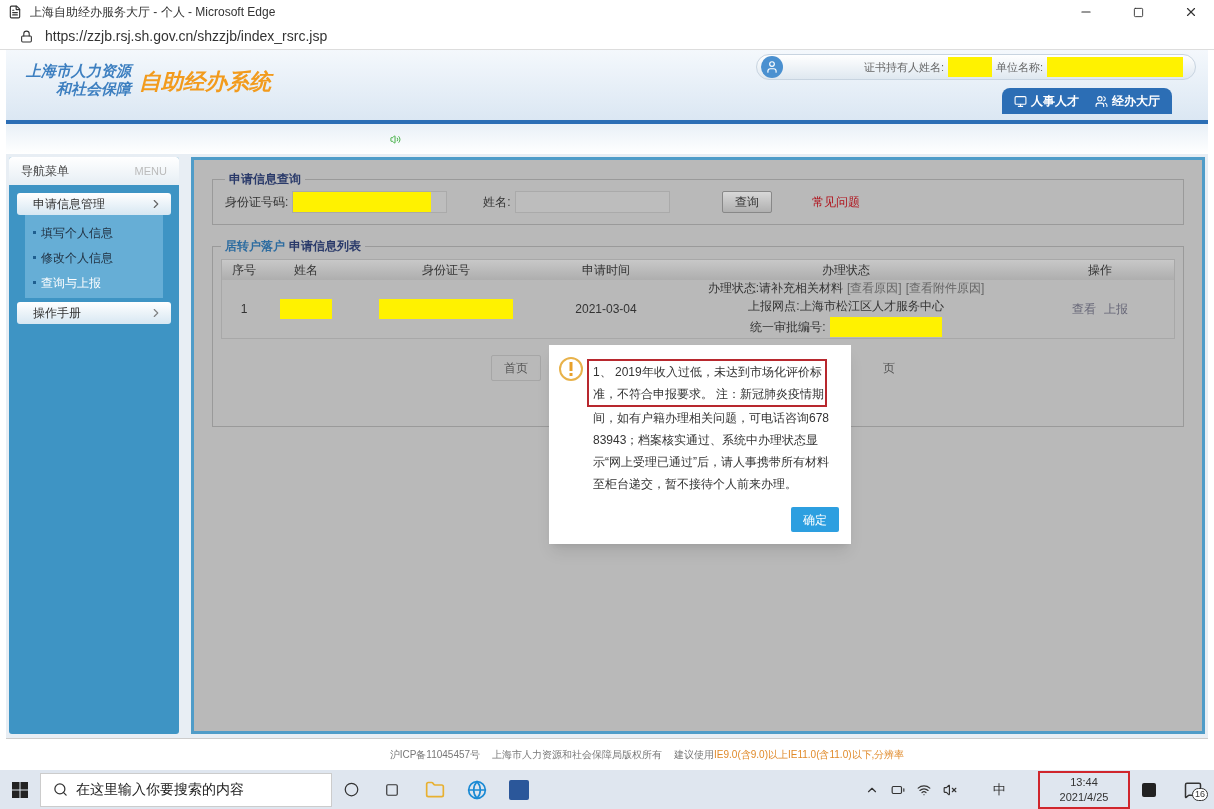 The image size is (1214, 809). I want to click on sidebar-section: 申请信息管理, so click(94, 204).